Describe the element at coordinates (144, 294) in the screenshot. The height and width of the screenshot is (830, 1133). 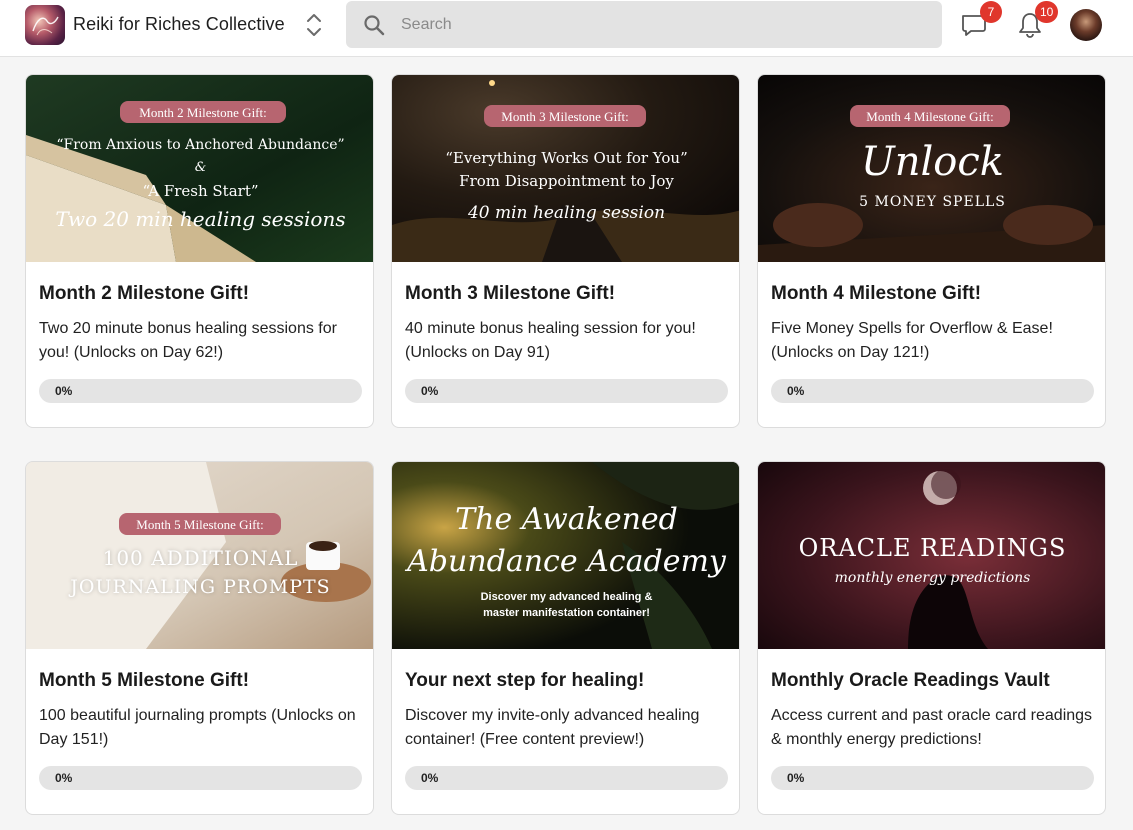
I see `course-title: Month 2 Milestone Gift!` at that location.